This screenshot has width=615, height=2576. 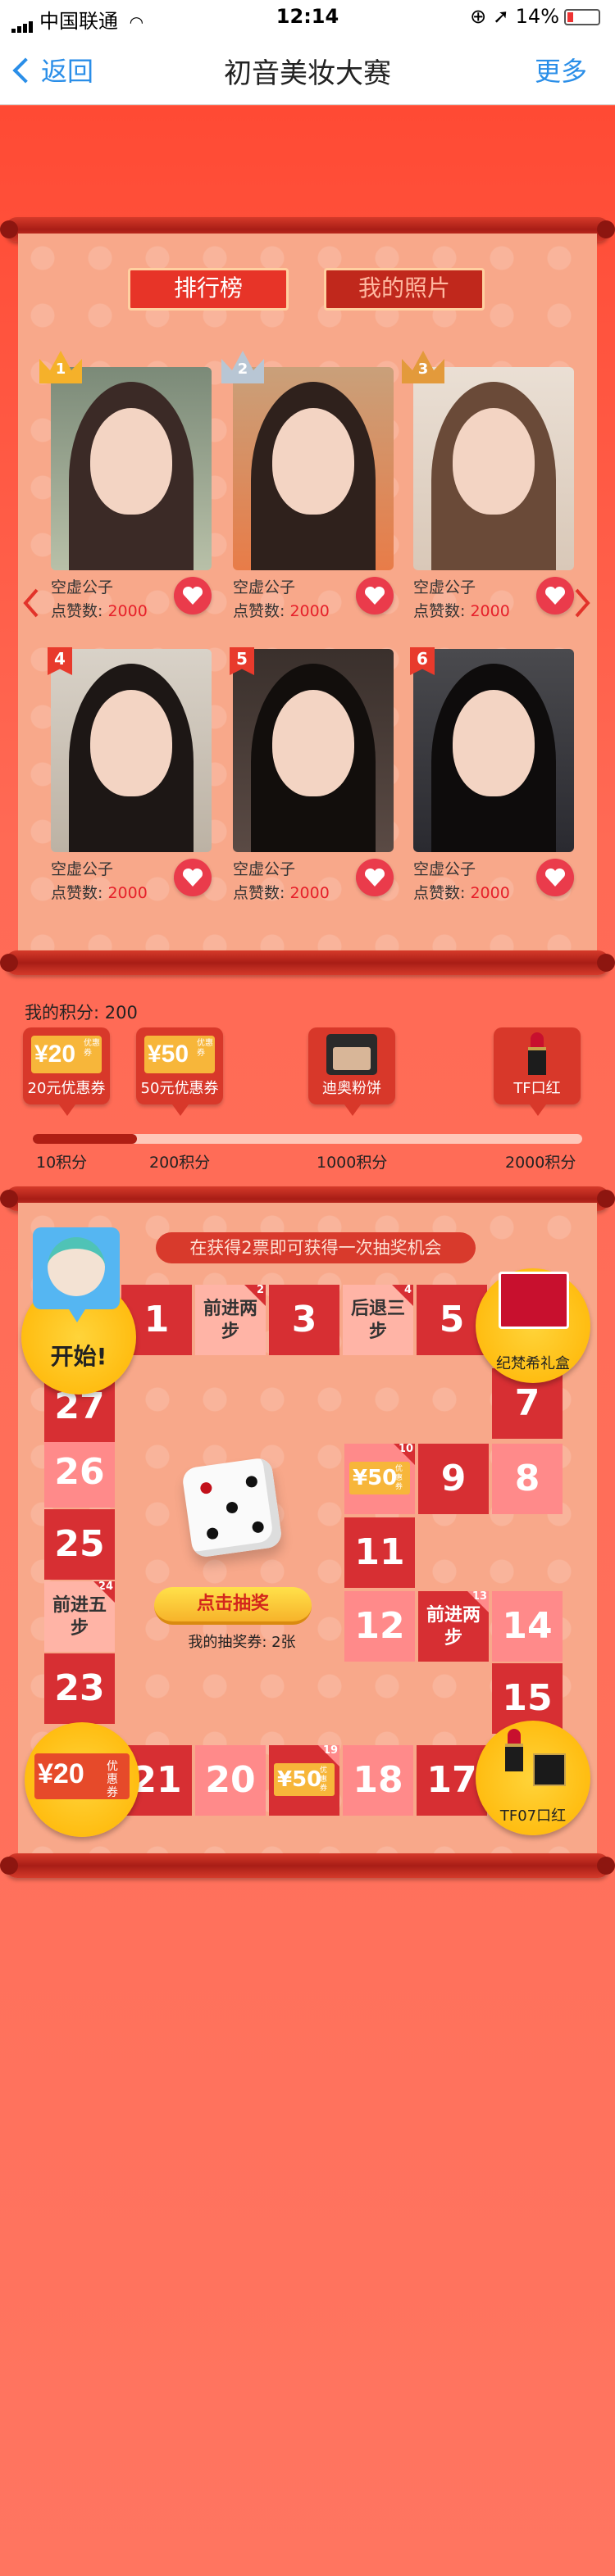 What do you see at coordinates (582, 17) in the screenshot?
I see `battery-icon` at bounding box center [582, 17].